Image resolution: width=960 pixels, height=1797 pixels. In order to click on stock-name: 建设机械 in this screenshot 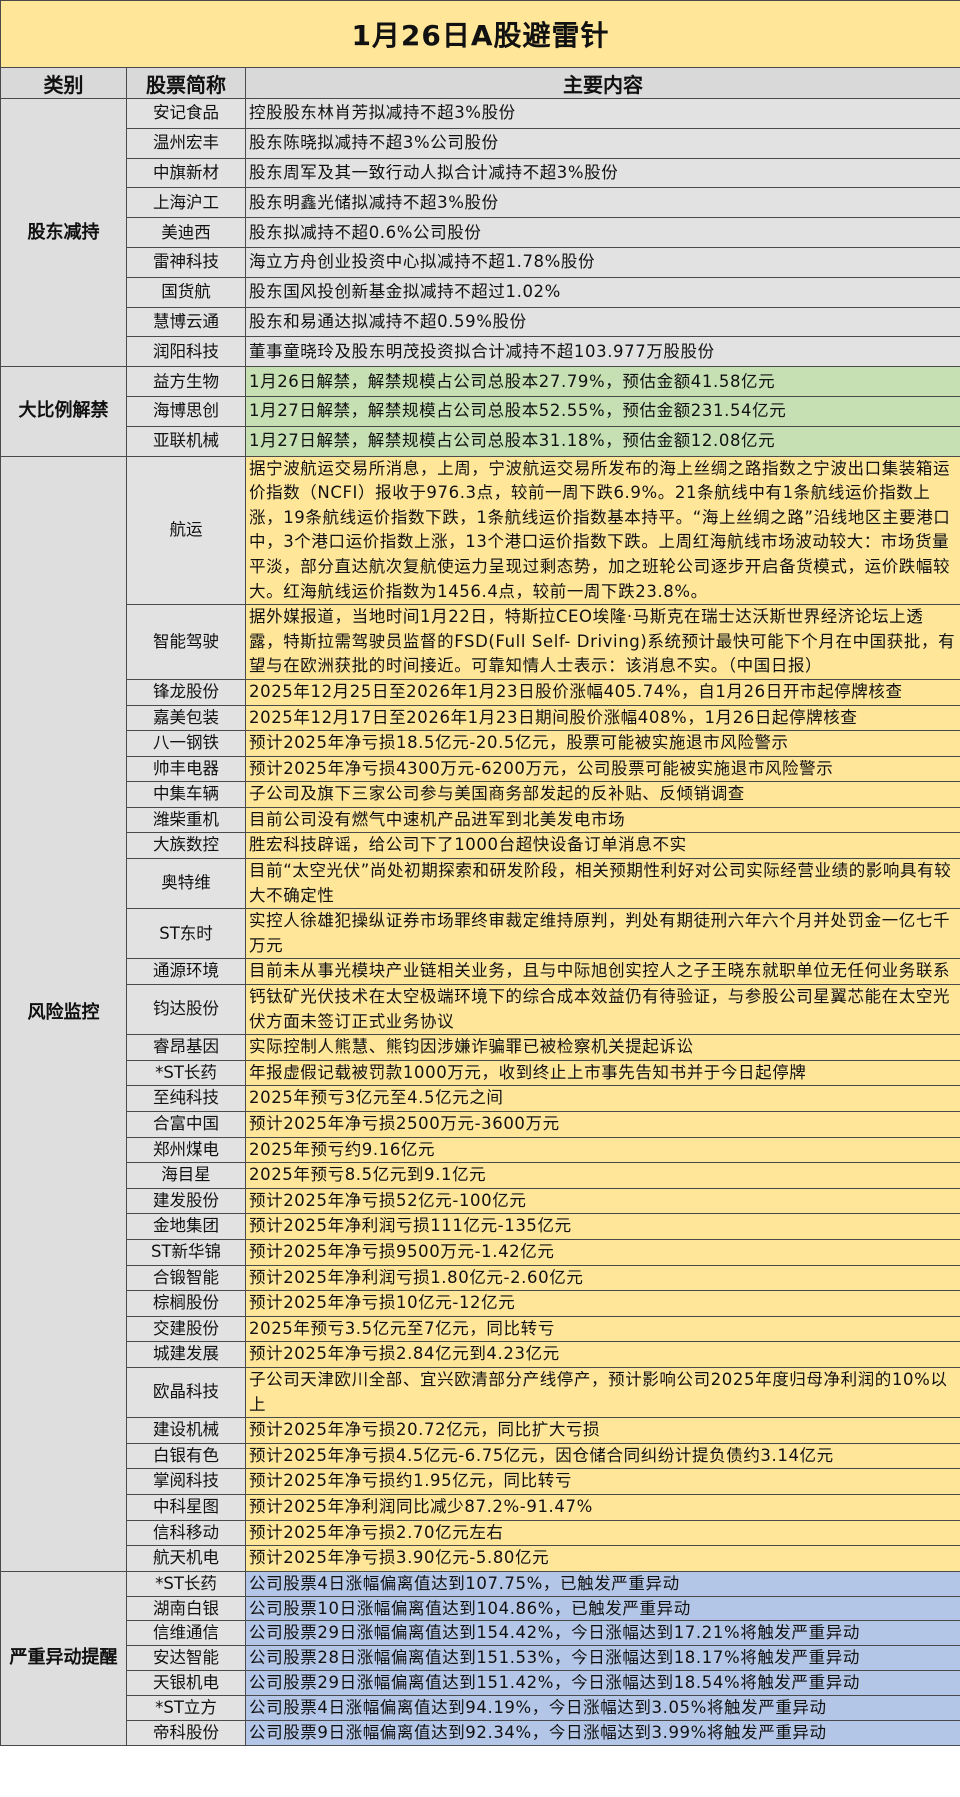, I will do `click(186, 1430)`.